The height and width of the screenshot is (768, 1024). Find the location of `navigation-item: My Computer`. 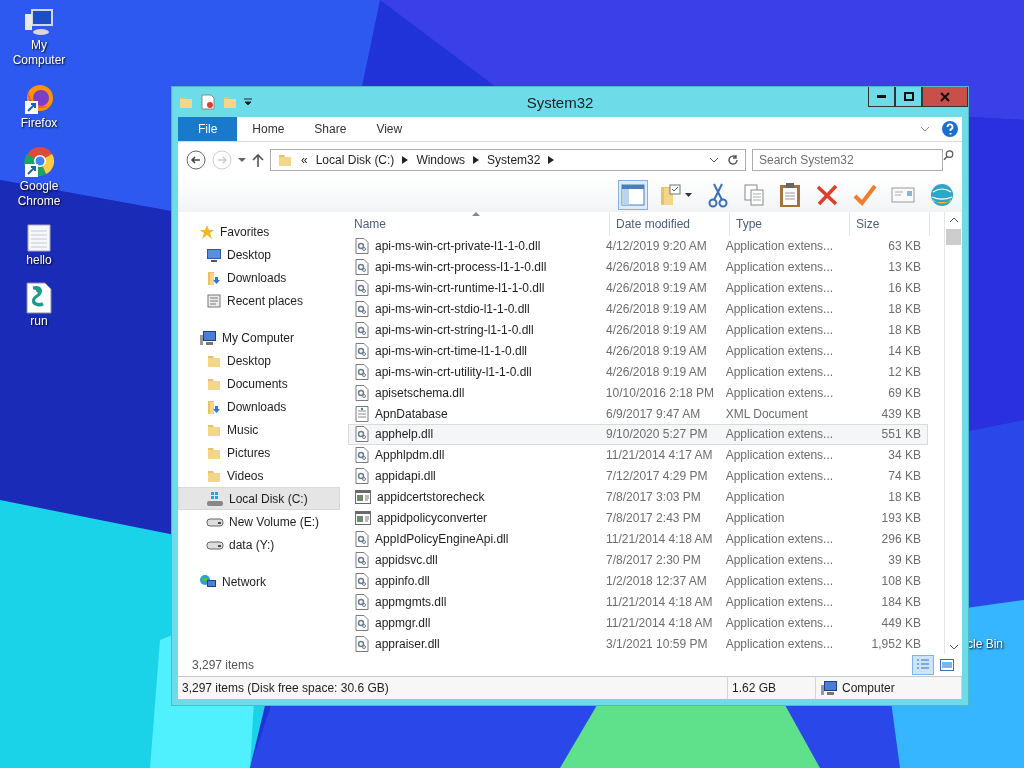

navigation-item: My Computer is located at coordinates (259, 337).